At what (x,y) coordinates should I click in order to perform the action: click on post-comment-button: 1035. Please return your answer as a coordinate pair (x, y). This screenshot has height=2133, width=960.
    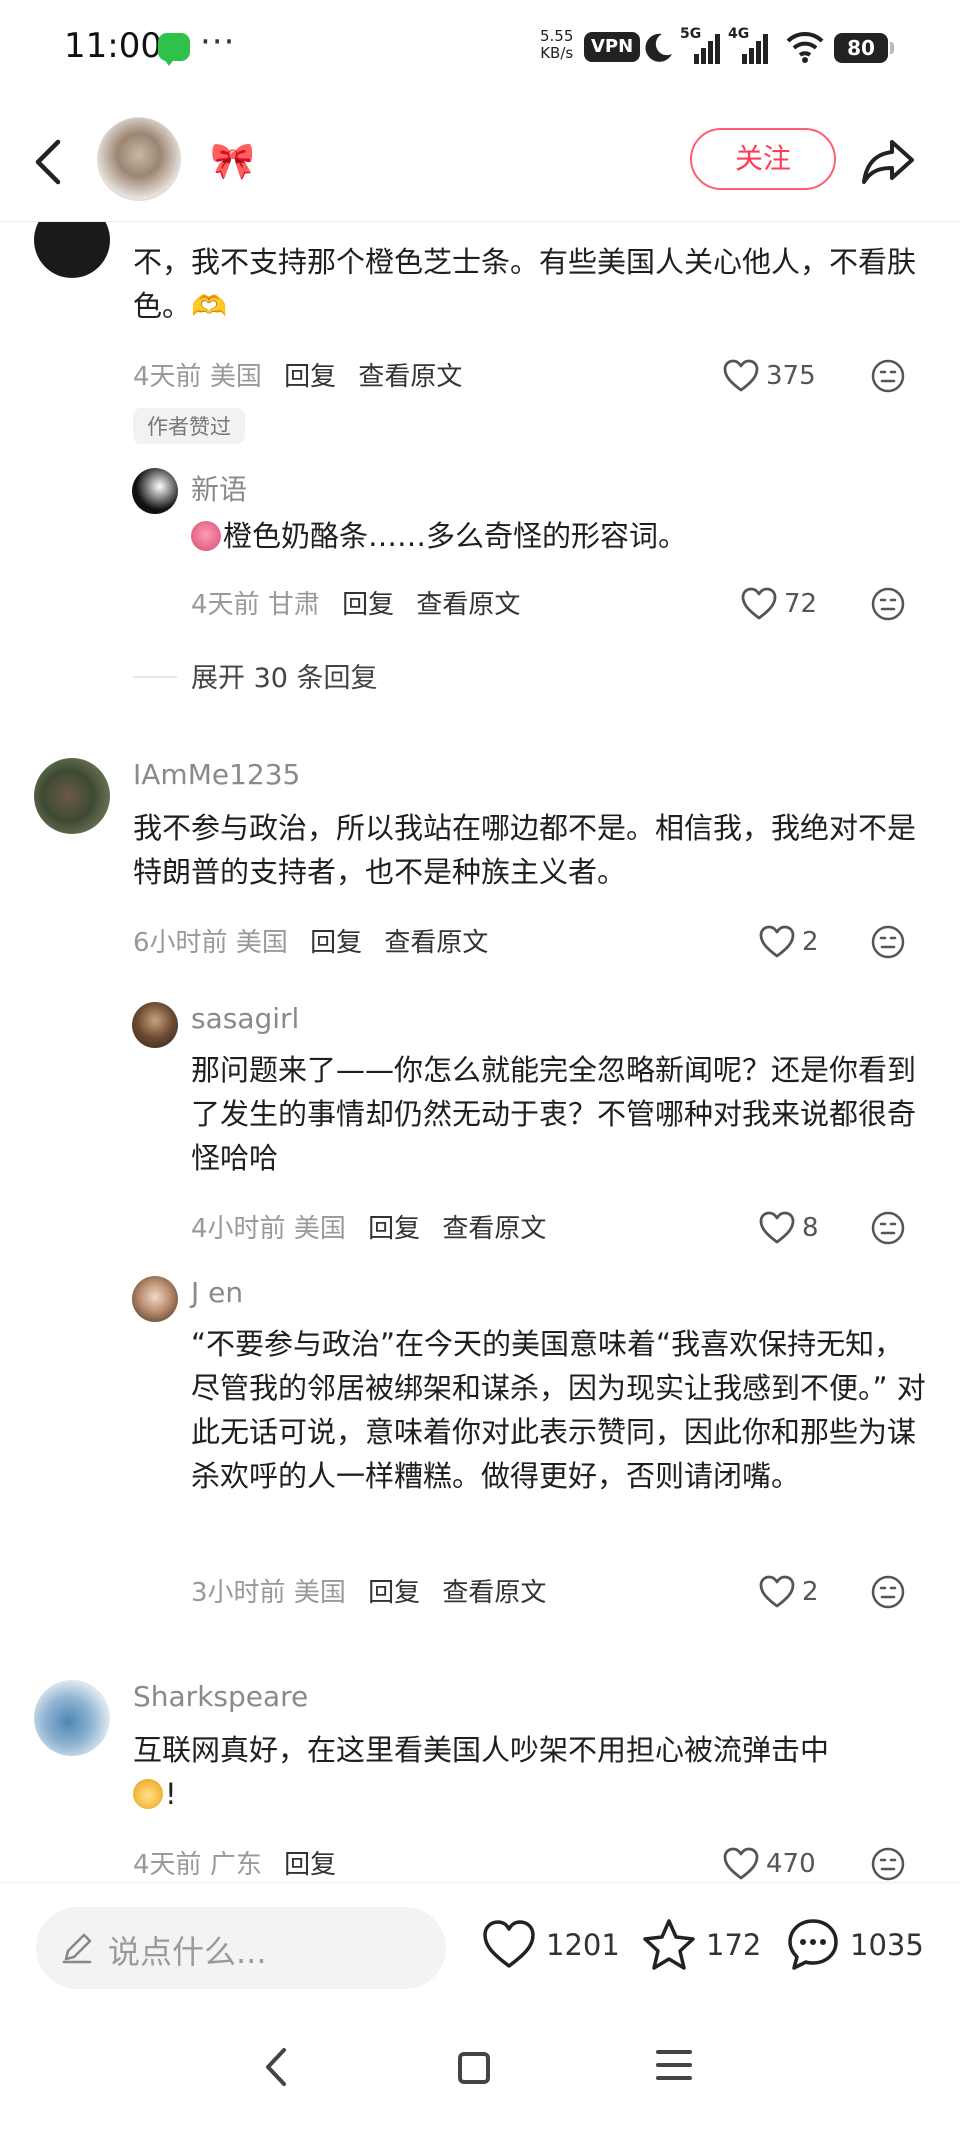
    Looking at the image, I should click on (854, 1945).